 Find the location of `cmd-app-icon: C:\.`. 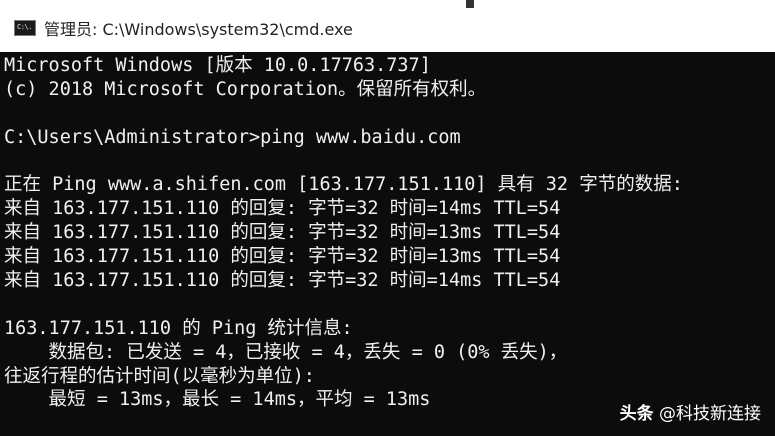

cmd-app-icon: C:\. is located at coordinates (25, 28).